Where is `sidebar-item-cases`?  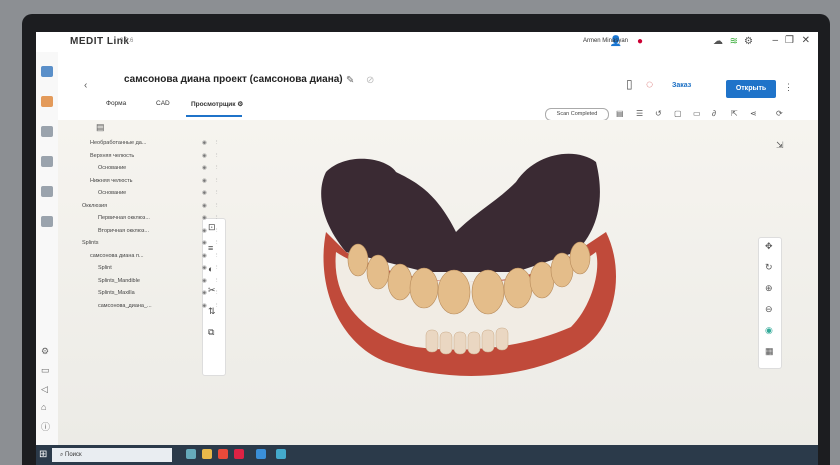
sidebar-item-cases is located at coordinates (47, 102).